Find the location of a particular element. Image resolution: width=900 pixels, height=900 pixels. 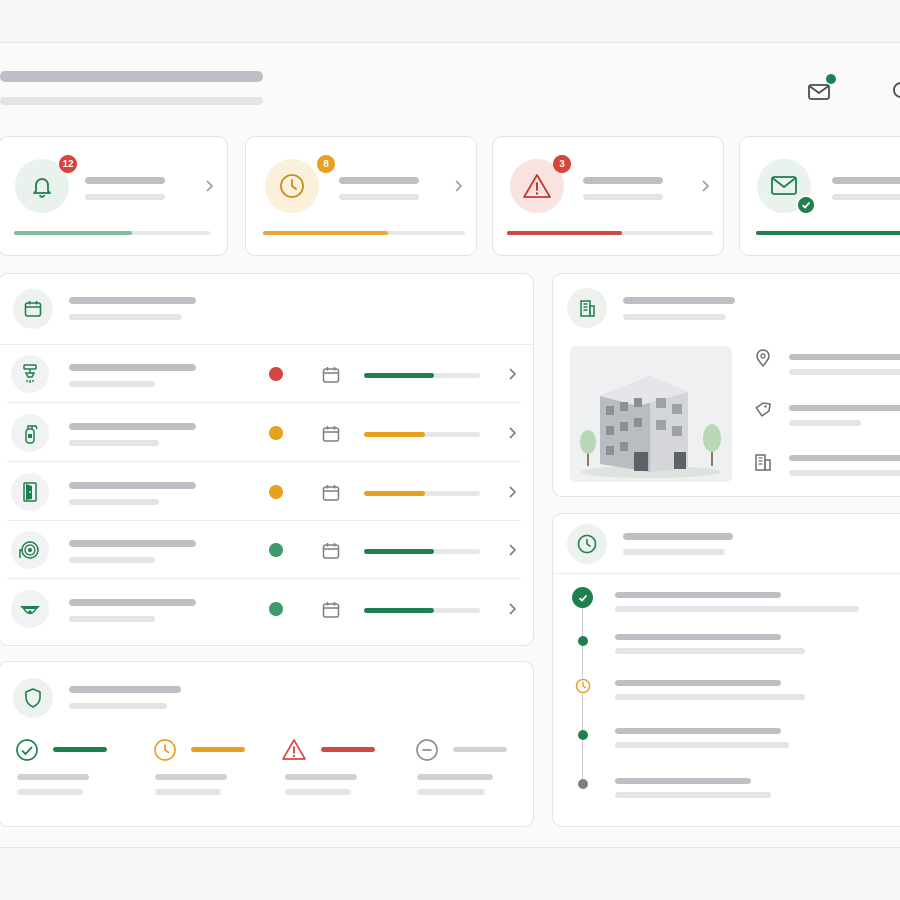

exit-door-icon is located at coordinates (30, 492).